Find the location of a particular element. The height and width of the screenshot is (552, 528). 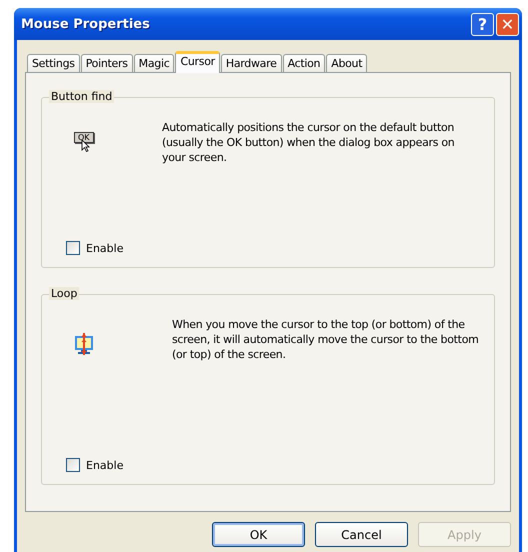

description-text: Automatically positions the cursor on the default button (usually the OK button) when the dialog box appears on your screen. is located at coordinates (309, 142).